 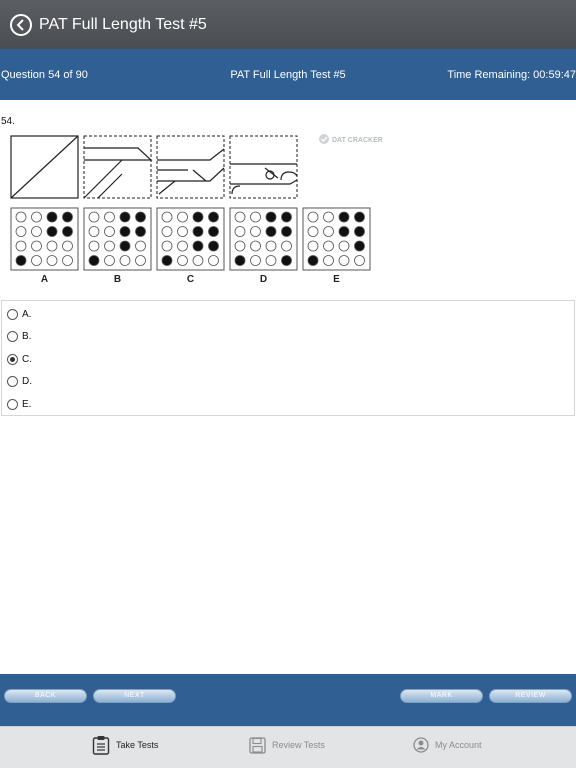 I want to click on choice-label: C., so click(x=27, y=359).